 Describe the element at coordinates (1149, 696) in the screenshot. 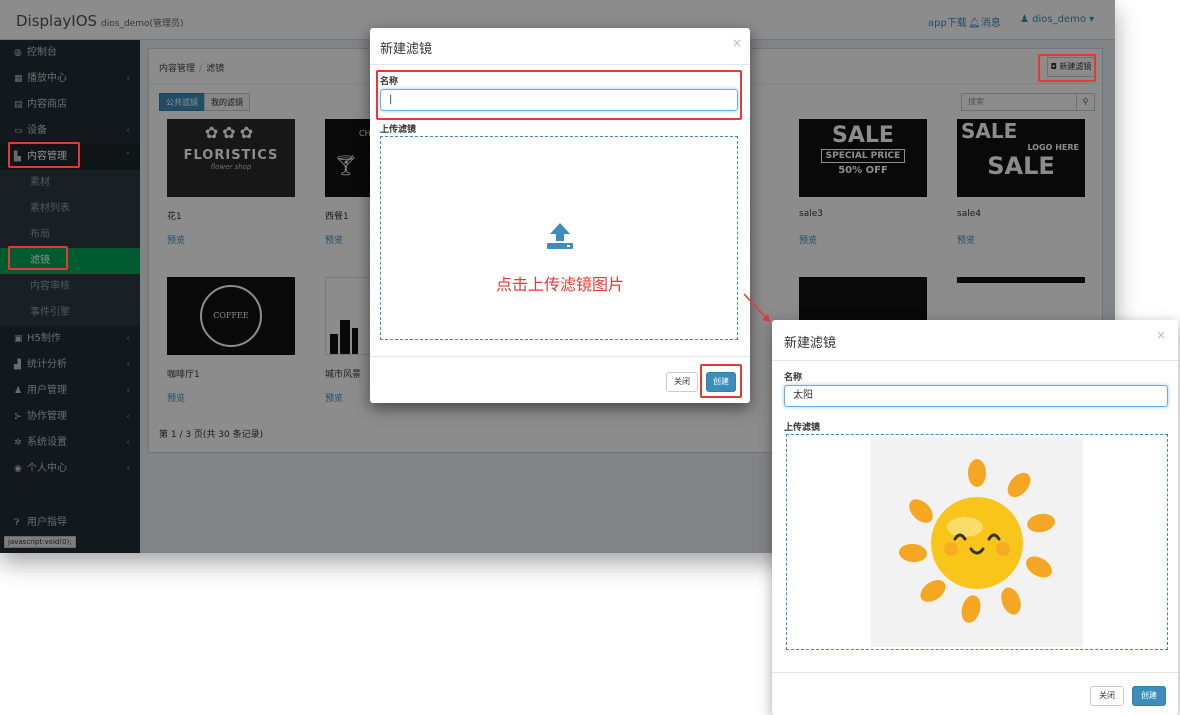

I see `create-button: 创建` at that location.